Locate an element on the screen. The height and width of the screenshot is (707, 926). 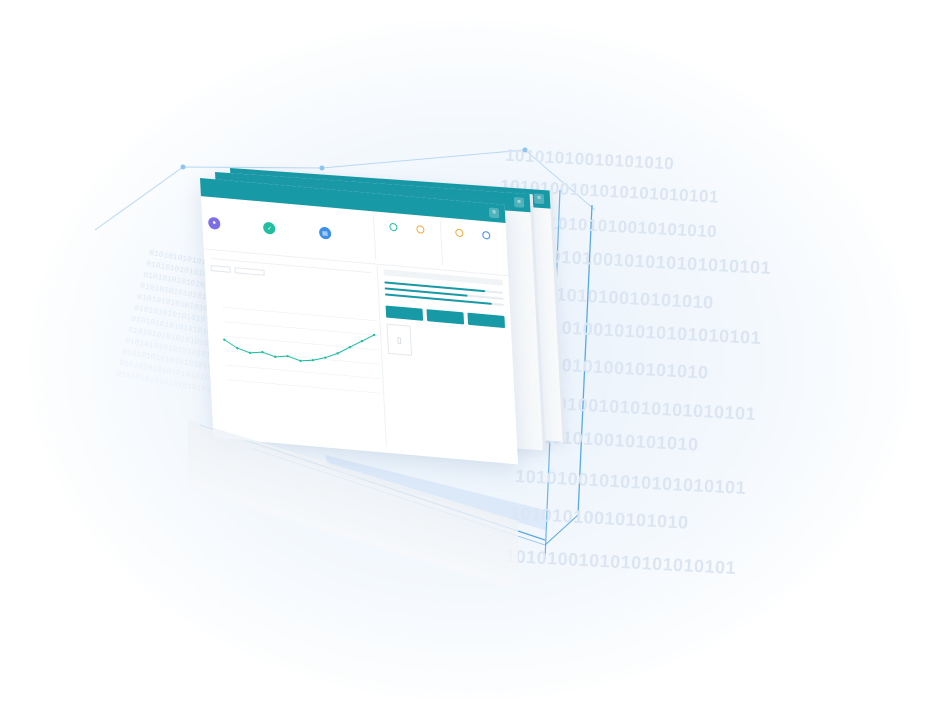
progress-track is located at coordinates (444, 299).